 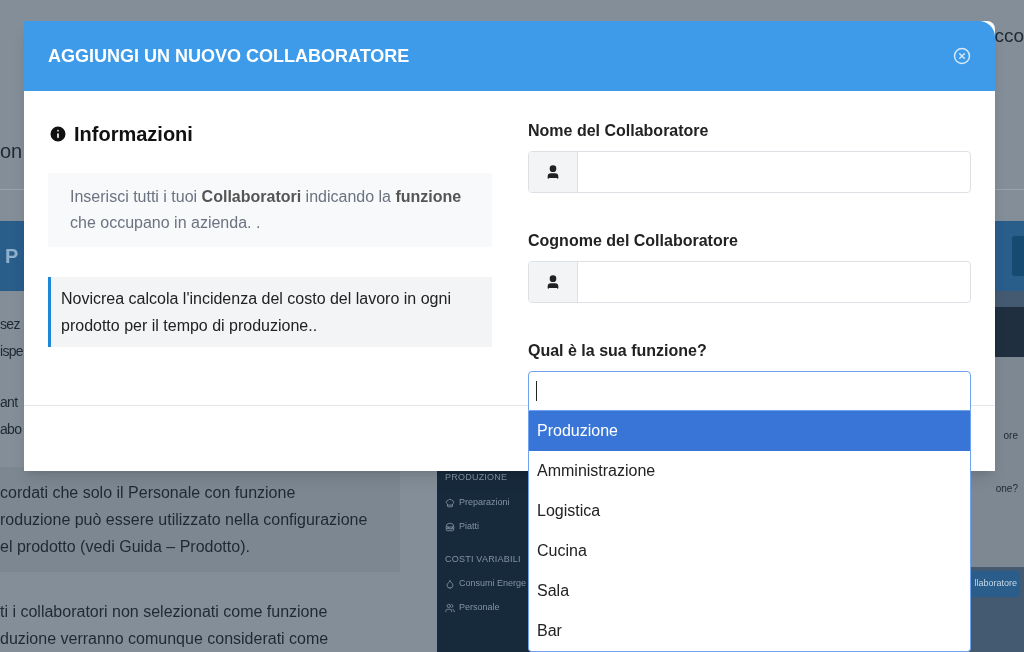 What do you see at coordinates (270, 210) in the screenshot?
I see `info-text: Inserisci tutti i tuoi Collaboratori indicando la funzione che occupano in azienda. .` at bounding box center [270, 210].